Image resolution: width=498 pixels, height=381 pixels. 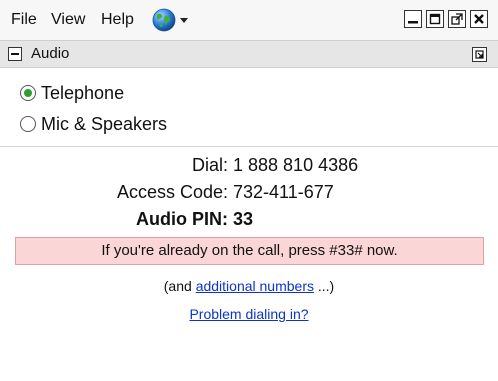 I want to click on maximize-button, so click(x=435, y=19).